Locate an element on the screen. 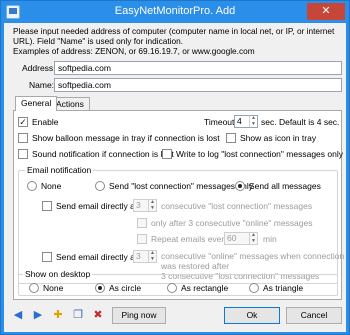  window-title: EasyNetMonitorPro. Add is located at coordinates (175, 11).